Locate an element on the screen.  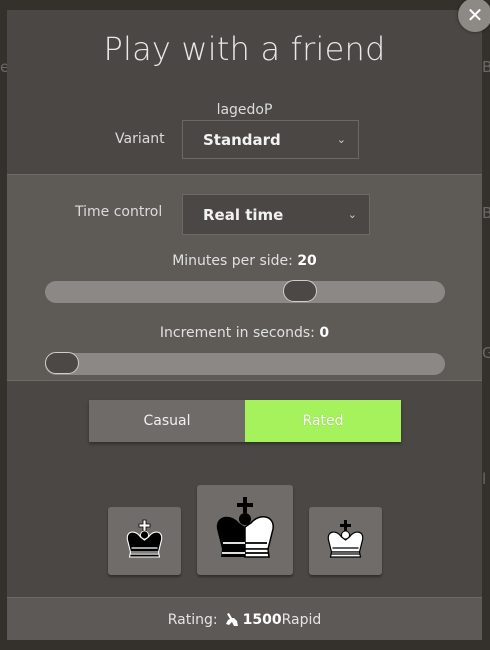
background-text-fragment: l is located at coordinates (484, 479).